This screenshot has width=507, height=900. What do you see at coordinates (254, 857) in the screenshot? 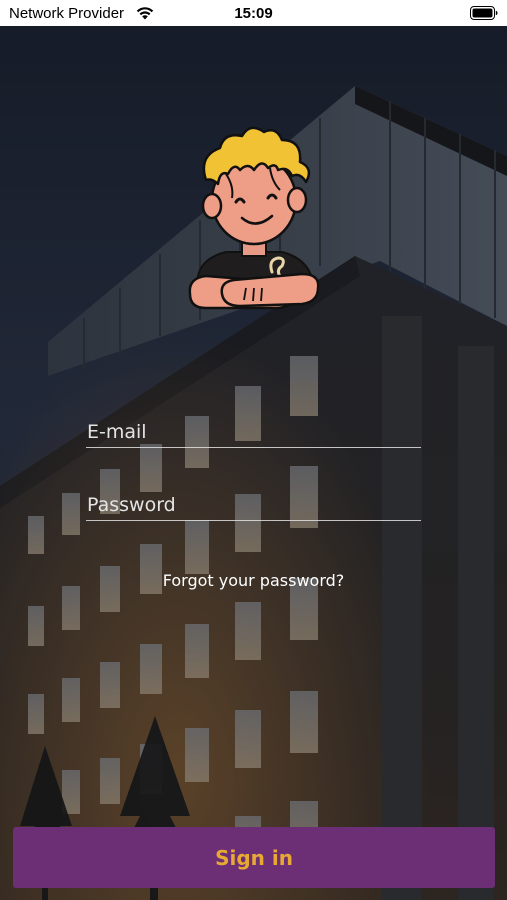
I see `sign-in-button: Sign in` at bounding box center [254, 857].